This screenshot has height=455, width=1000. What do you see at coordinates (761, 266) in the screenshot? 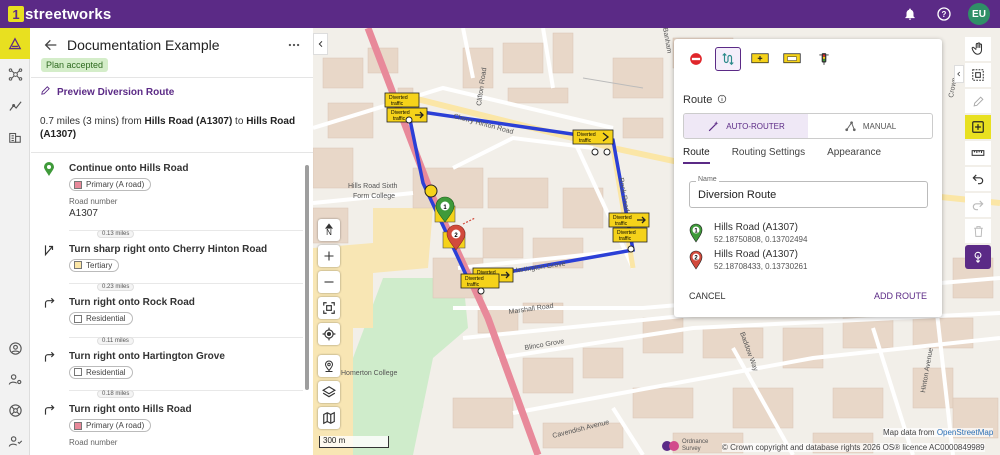
I see `point-coordinates: 52.18708433, 0.13730261` at bounding box center [761, 266].